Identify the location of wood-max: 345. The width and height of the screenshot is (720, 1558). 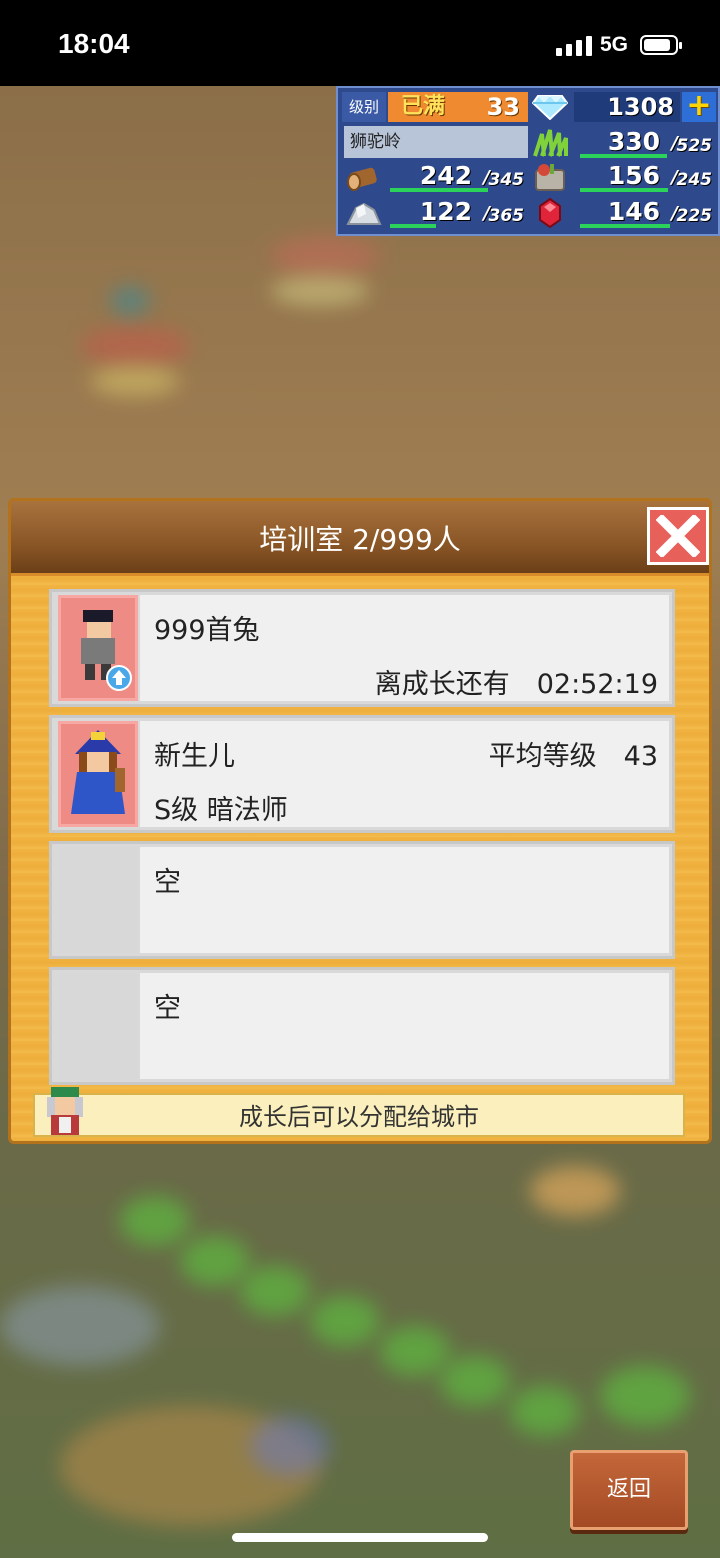
(506, 180).